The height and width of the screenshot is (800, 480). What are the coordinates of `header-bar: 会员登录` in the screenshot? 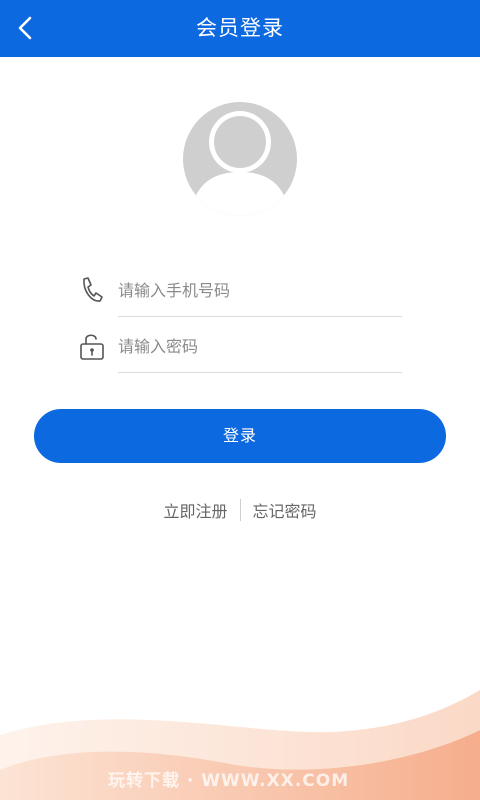 It's located at (240, 28).